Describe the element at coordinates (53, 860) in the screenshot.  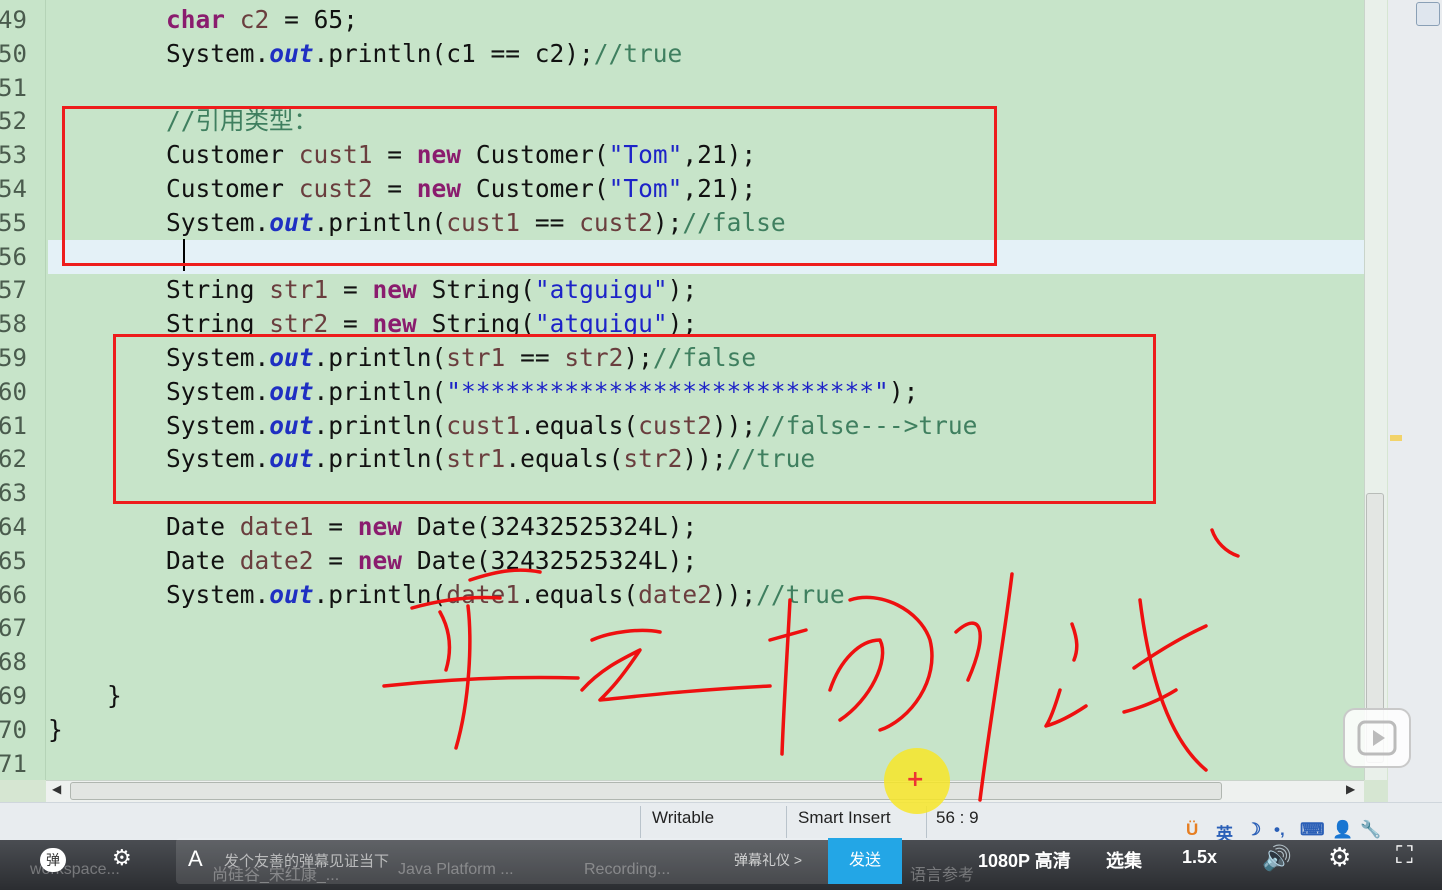
I see `danmu-toggle-icon: 弹` at that location.